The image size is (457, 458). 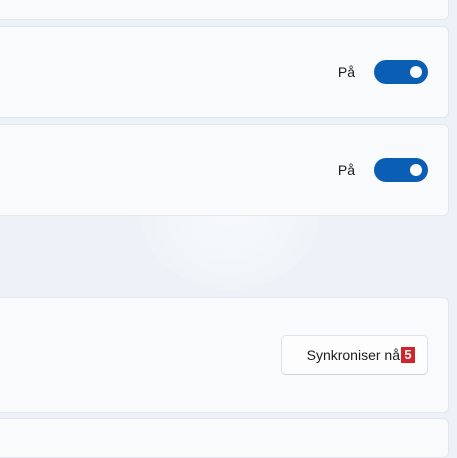 I want to click on sync-now-button: Synkroniser nå 5, so click(x=354, y=355).